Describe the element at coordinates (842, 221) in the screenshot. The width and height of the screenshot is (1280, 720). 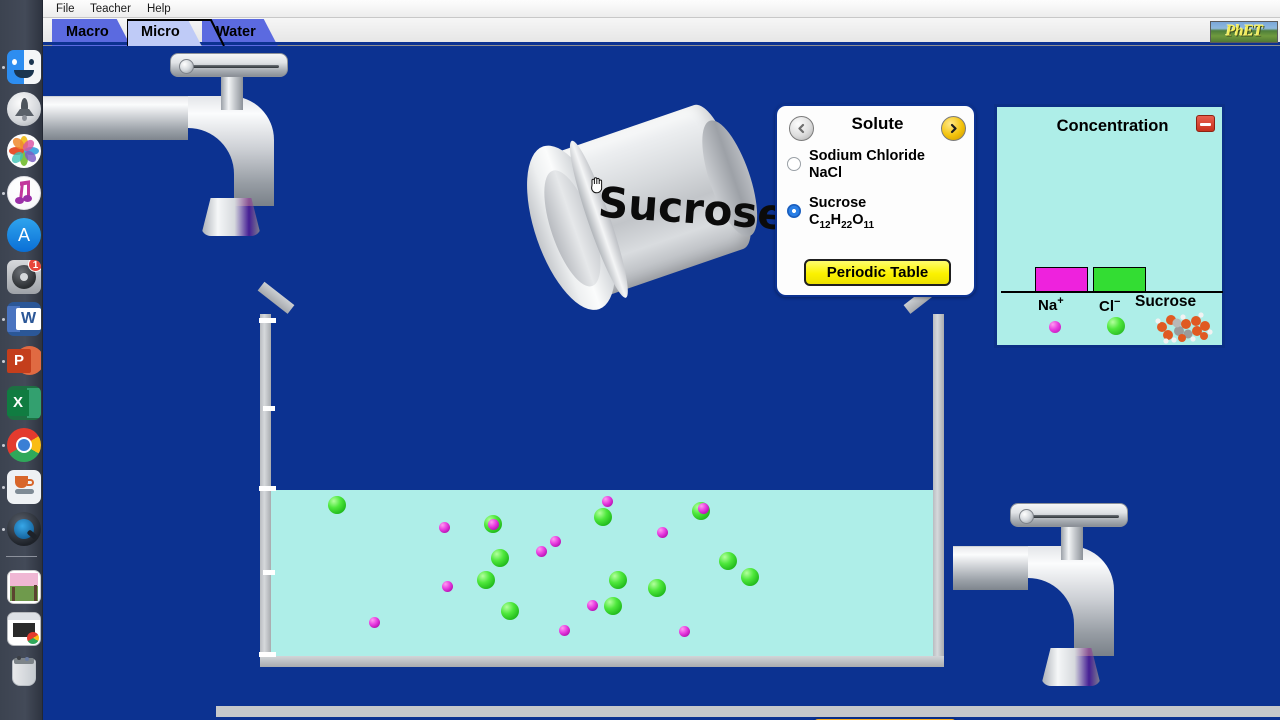
I see `sucrose-formula: C12H22O11` at that location.